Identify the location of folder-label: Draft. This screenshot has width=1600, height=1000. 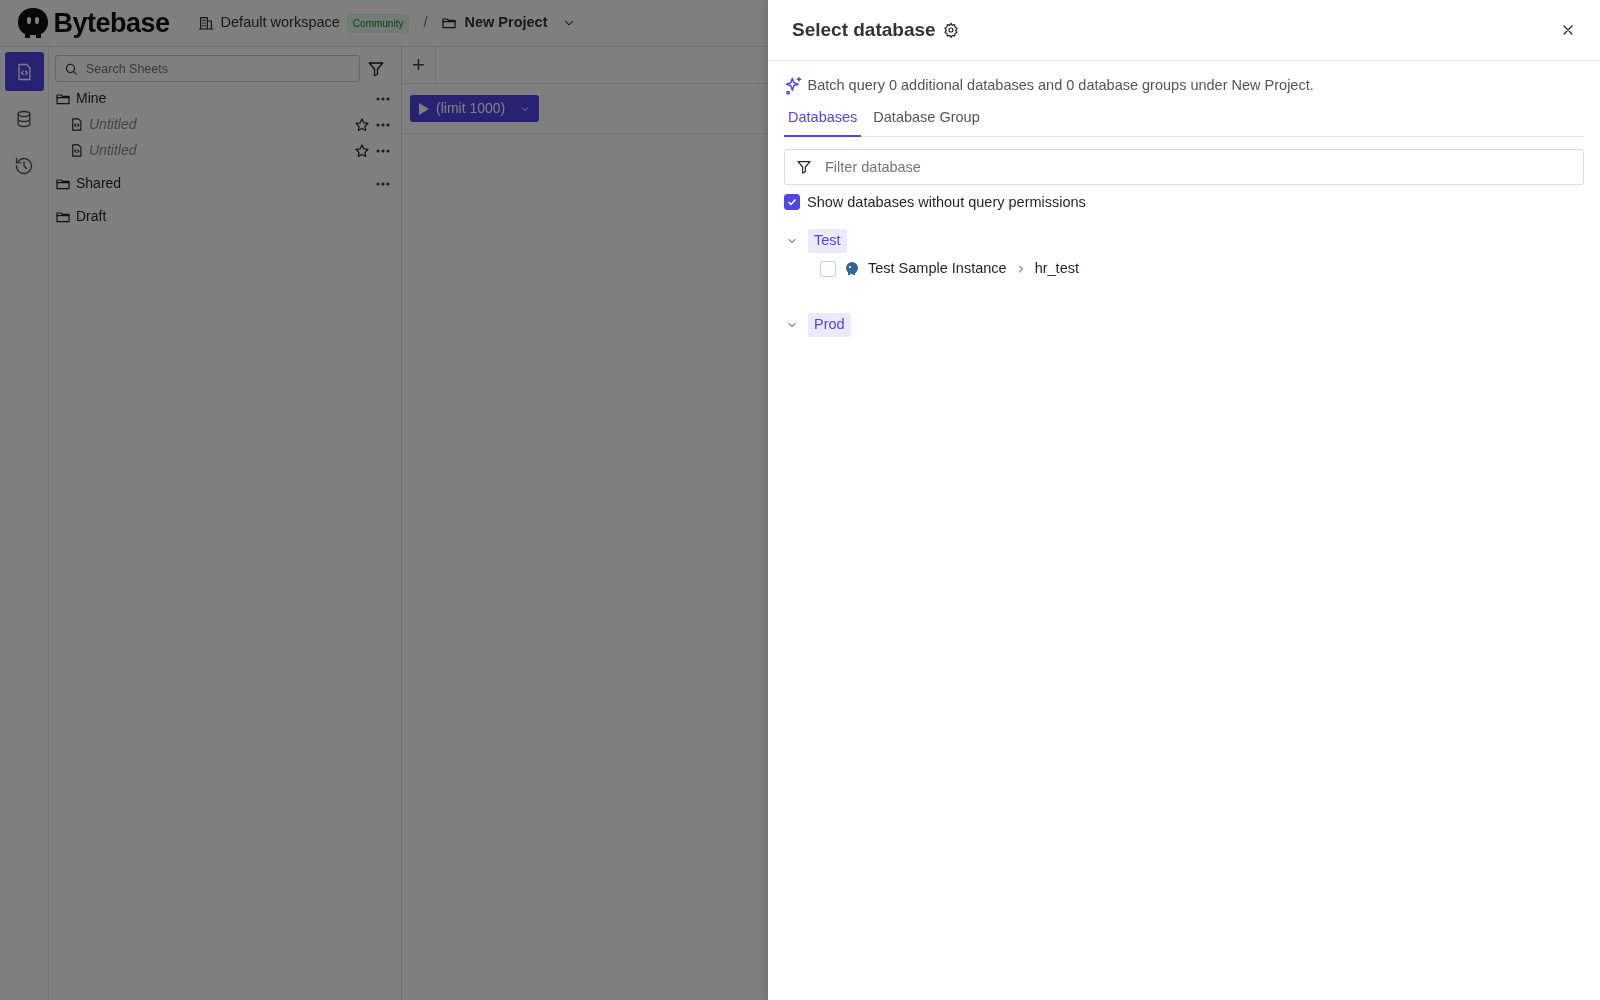
(233, 216).